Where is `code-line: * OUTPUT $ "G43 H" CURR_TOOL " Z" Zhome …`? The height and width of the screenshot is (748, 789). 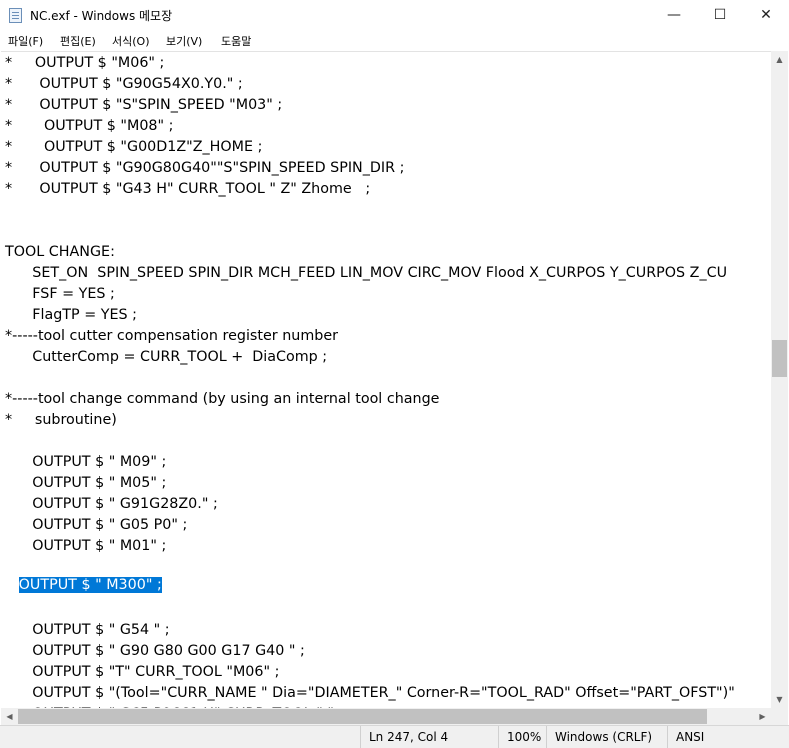
code-line: * OUTPUT $ "G43 H" CURR_TOOL " Z" Zhome … is located at coordinates (188, 189).